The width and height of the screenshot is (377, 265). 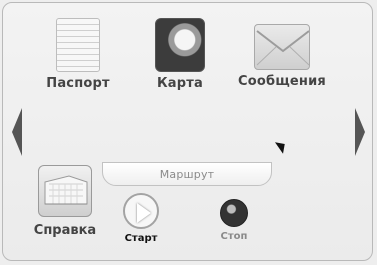 I want to click on passport-icon, so click(x=78, y=45).